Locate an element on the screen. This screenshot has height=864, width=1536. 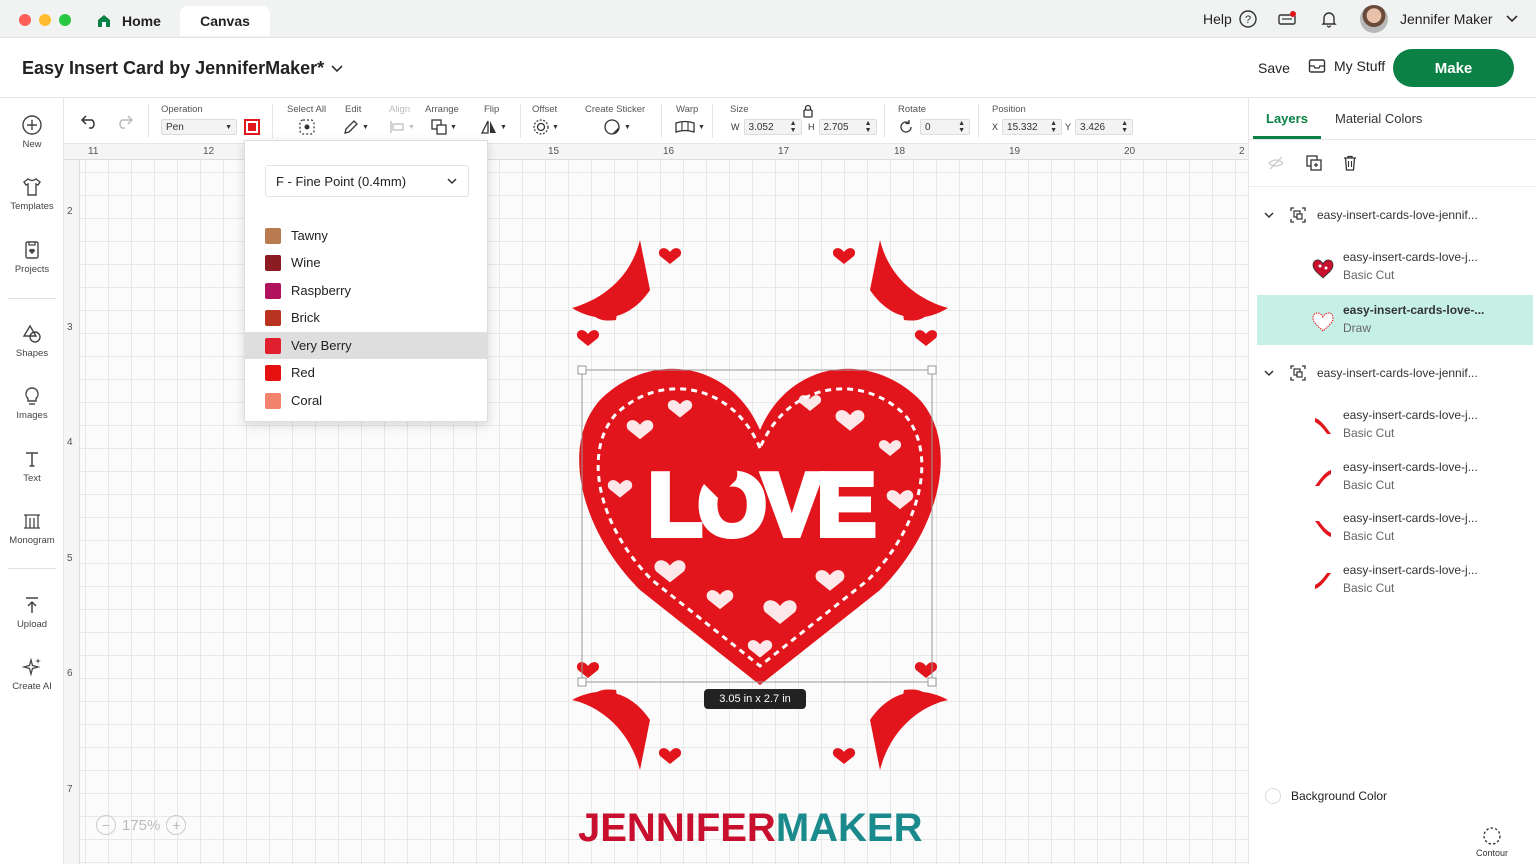
help-button: Help ? is located at coordinates (1230, 19).